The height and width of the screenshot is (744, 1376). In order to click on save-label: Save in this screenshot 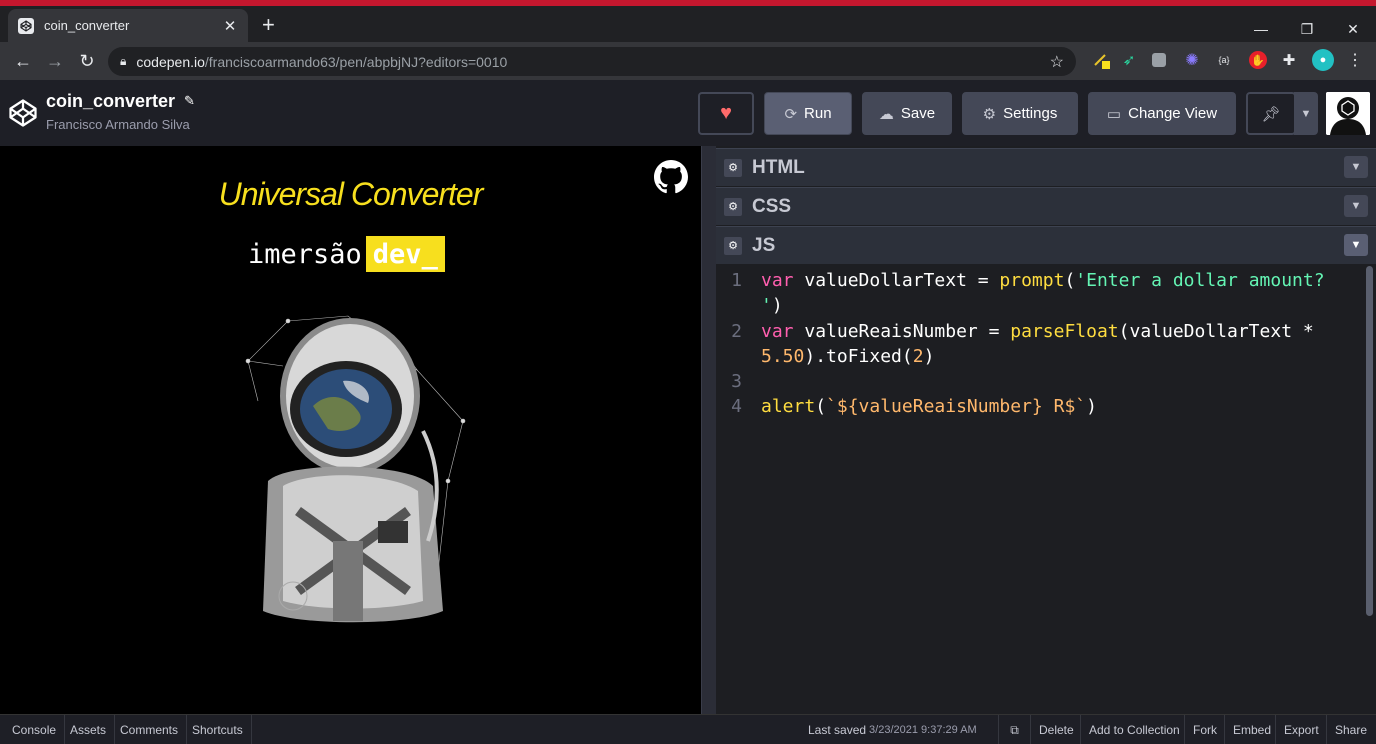, I will do `click(918, 113)`.